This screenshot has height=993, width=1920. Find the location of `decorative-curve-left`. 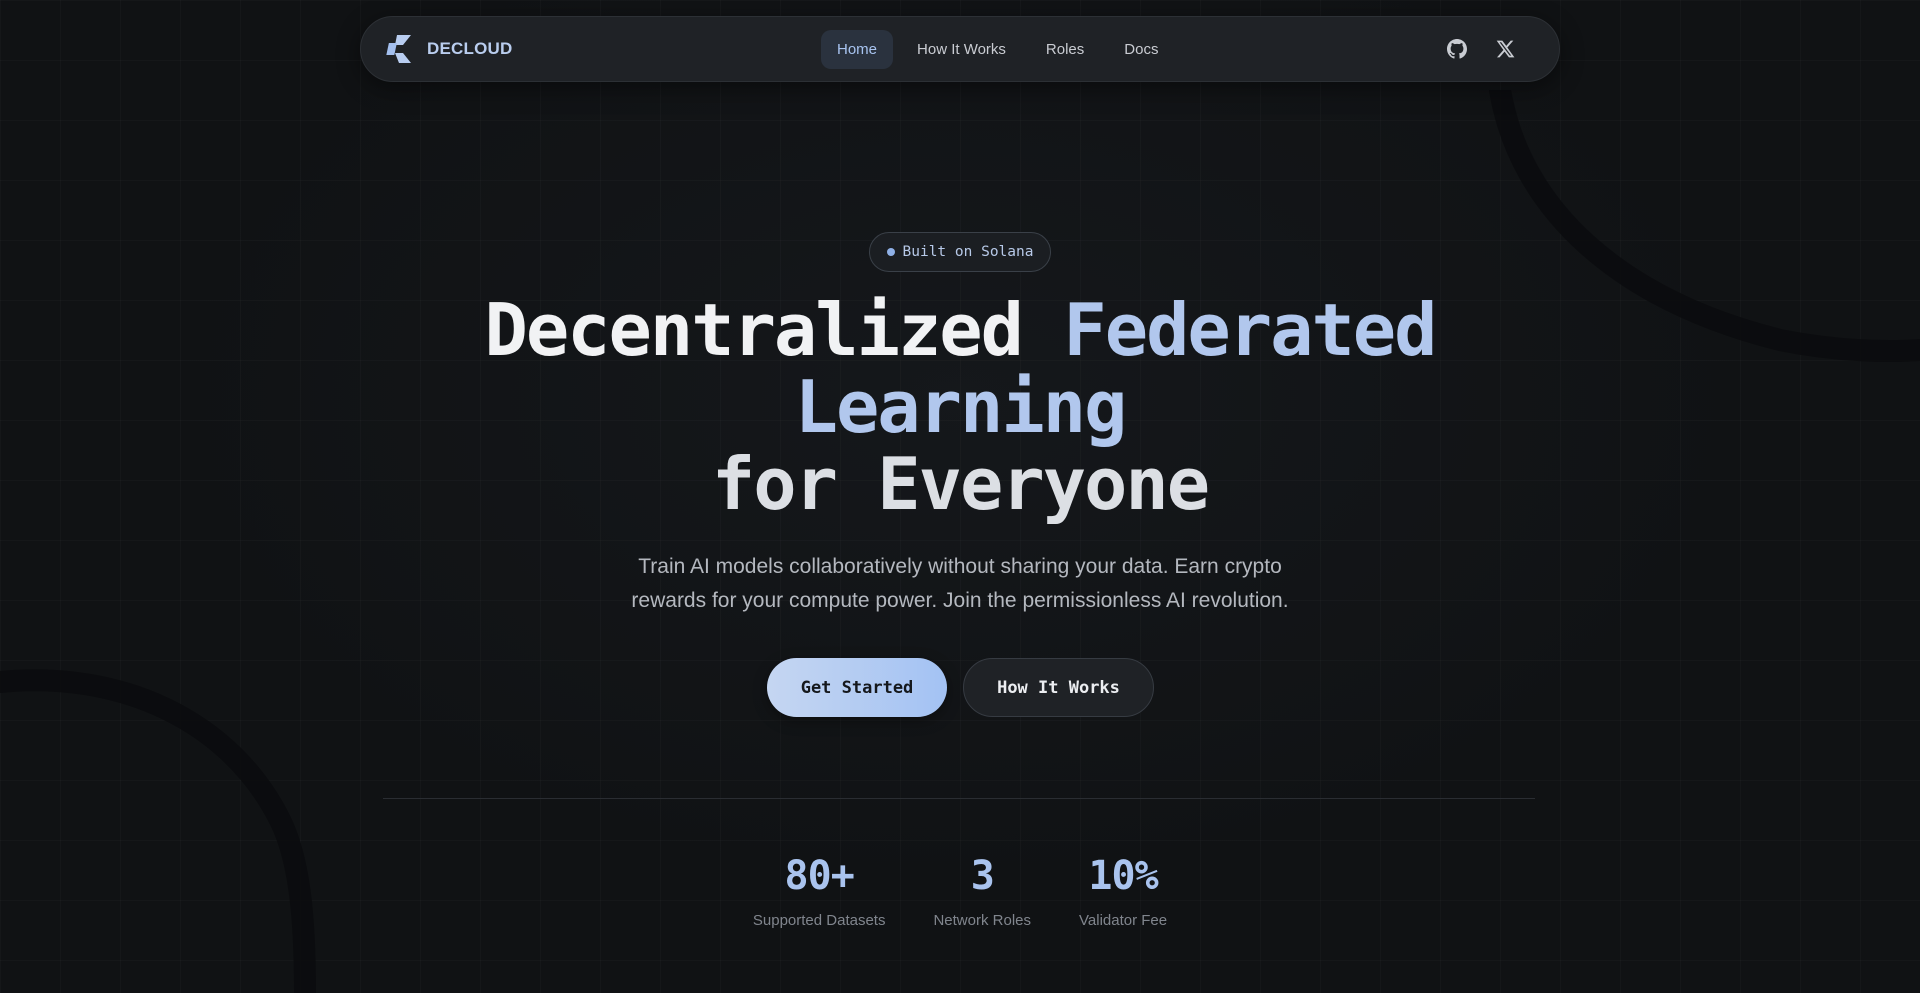

decorative-curve-left is located at coordinates (158, 831).